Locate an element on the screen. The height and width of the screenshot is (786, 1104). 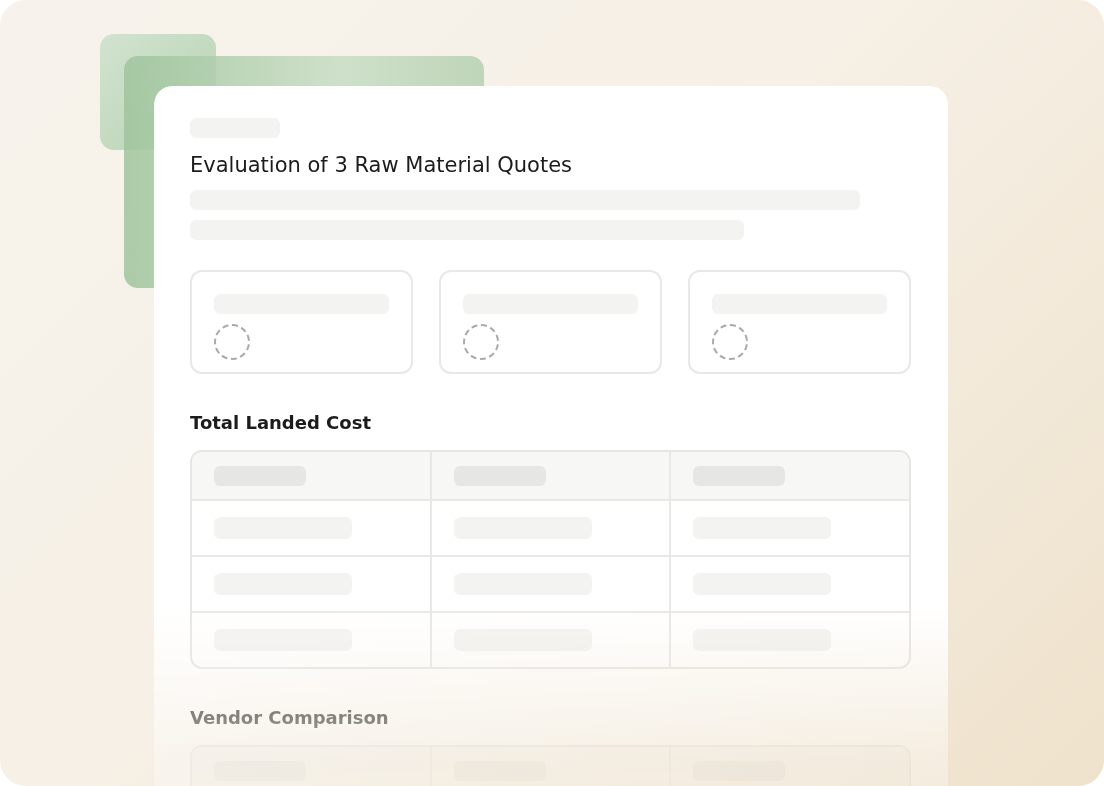
section-heading: Total Landed Cost is located at coordinates (281, 423).